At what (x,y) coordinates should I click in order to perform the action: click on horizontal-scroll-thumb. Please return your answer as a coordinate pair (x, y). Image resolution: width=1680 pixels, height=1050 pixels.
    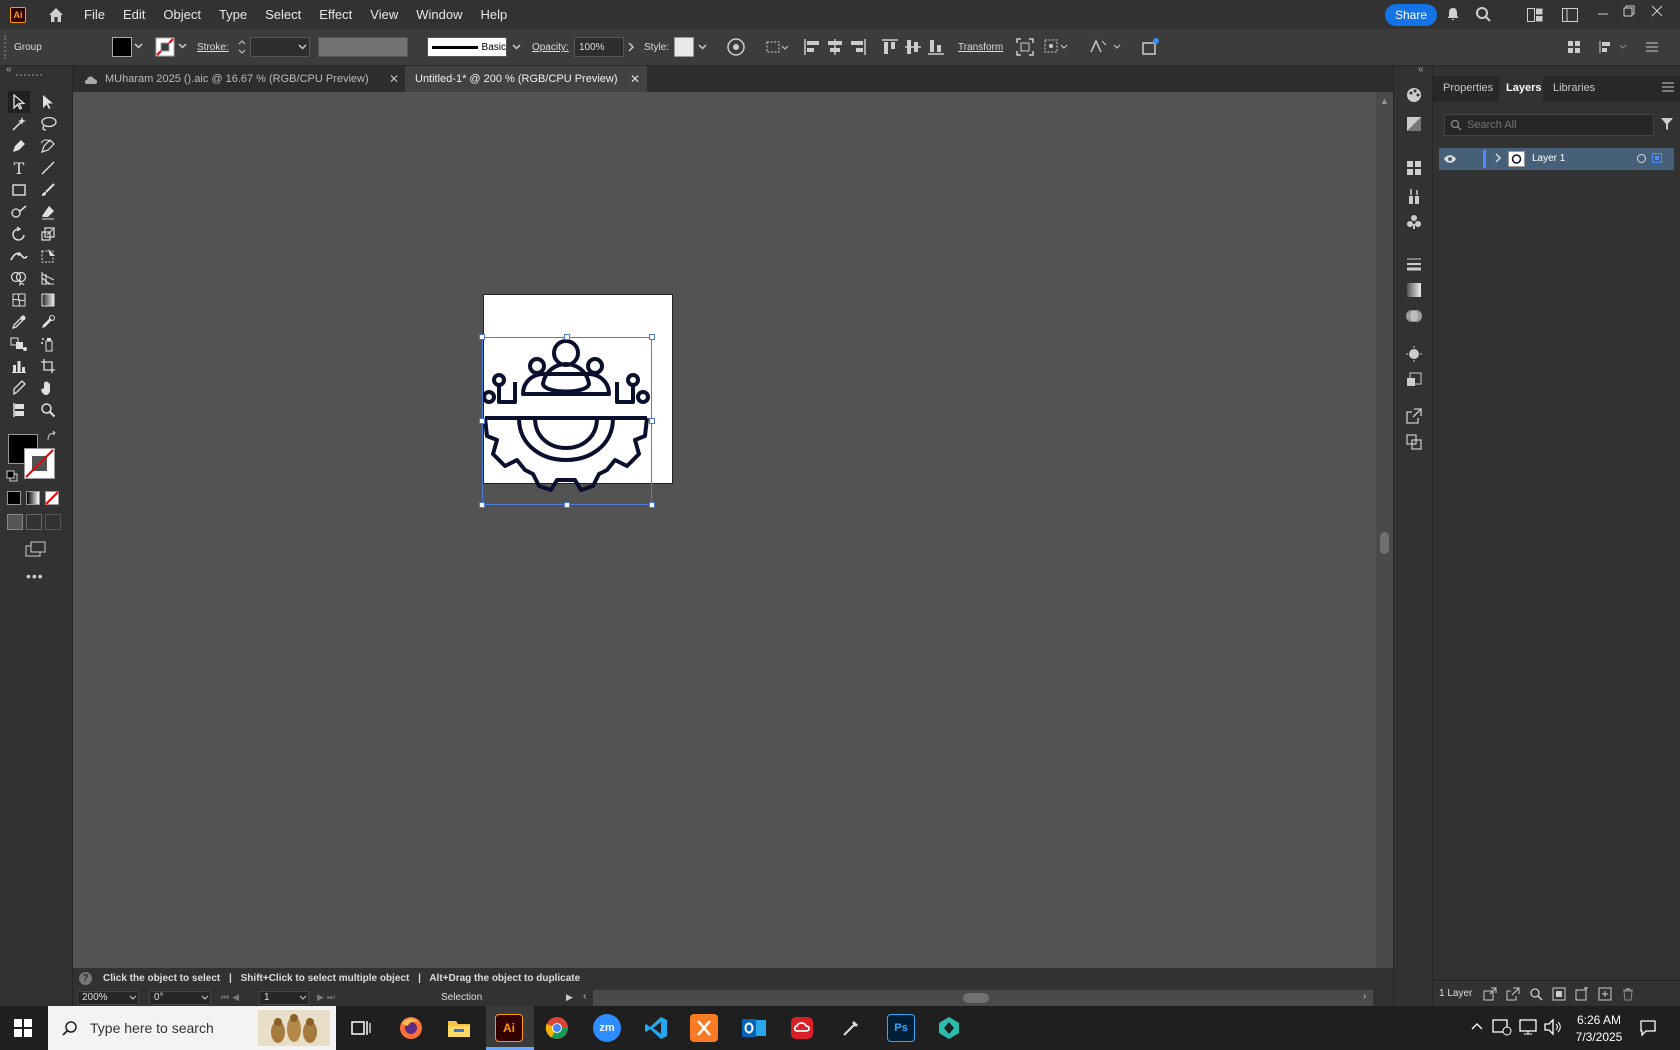
    Looking at the image, I should click on (976, 998).